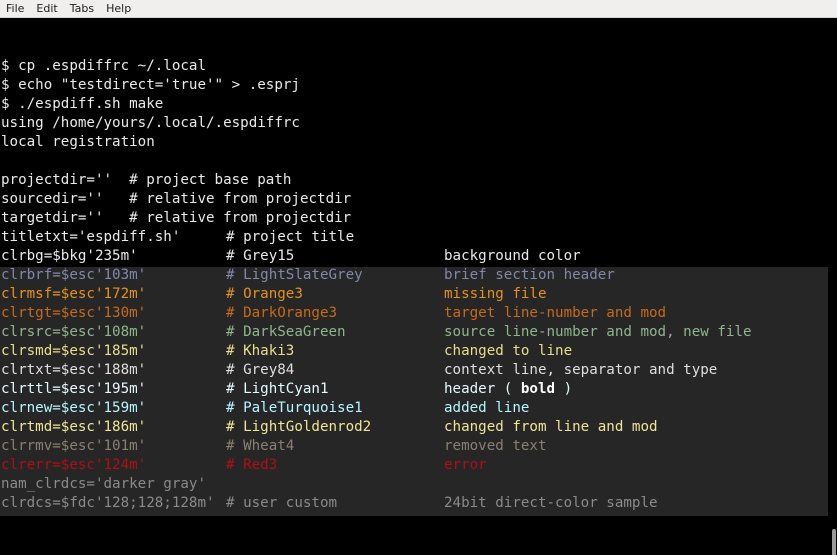  What do you see at coordinates (290, 237) in the screenshot?
I see `color-name-comment: # project title` at bounding box center [290, 237].